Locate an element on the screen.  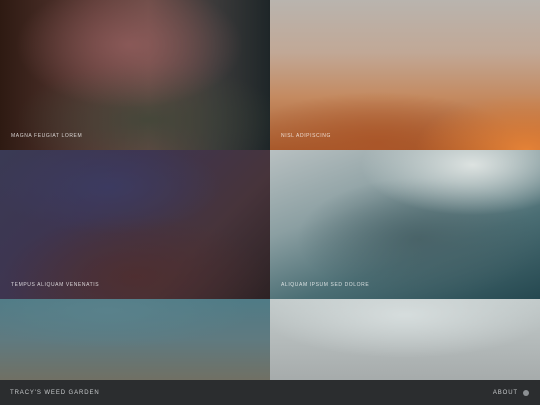
about-label: ABOUT is located at coordinates (505, 392).